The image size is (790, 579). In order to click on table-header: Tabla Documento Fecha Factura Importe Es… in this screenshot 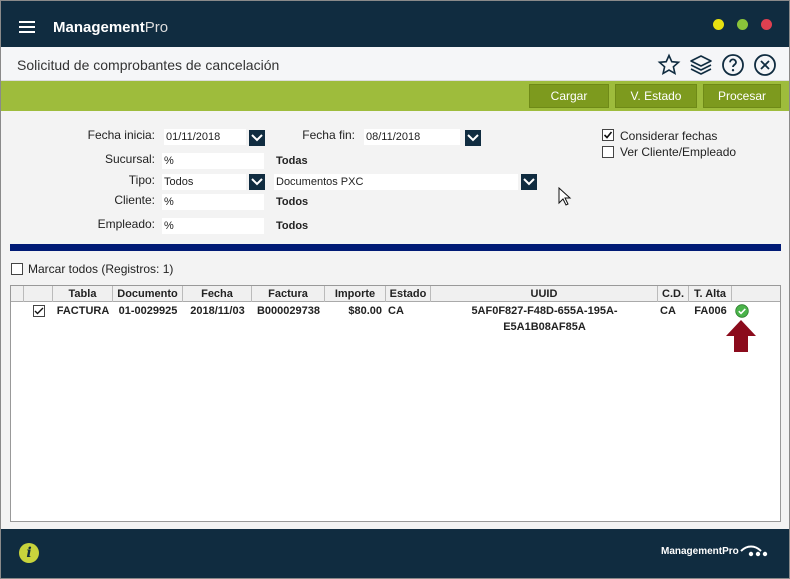, I will do `click(395, 294)`.